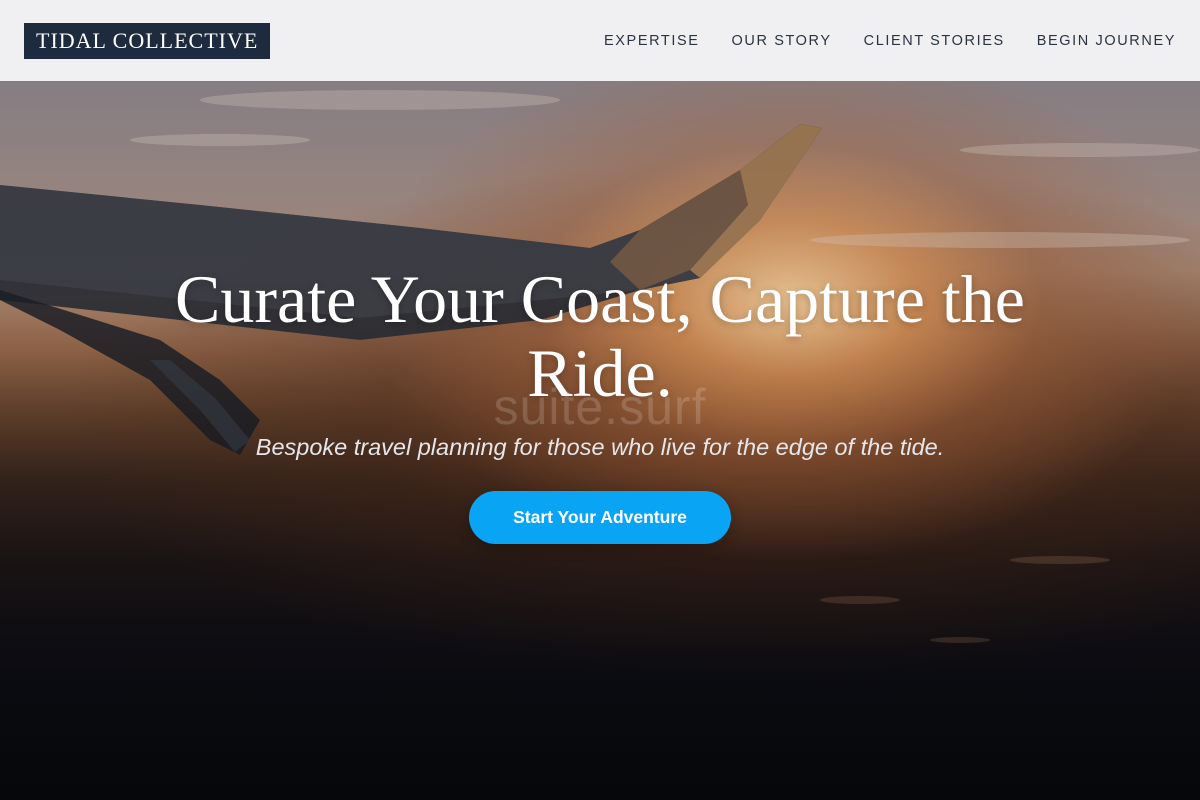  Describe the element at coordinates (147, 40) in the screenshot. I see `brand-logo: TIDAL COLLECTIVE` at that location.